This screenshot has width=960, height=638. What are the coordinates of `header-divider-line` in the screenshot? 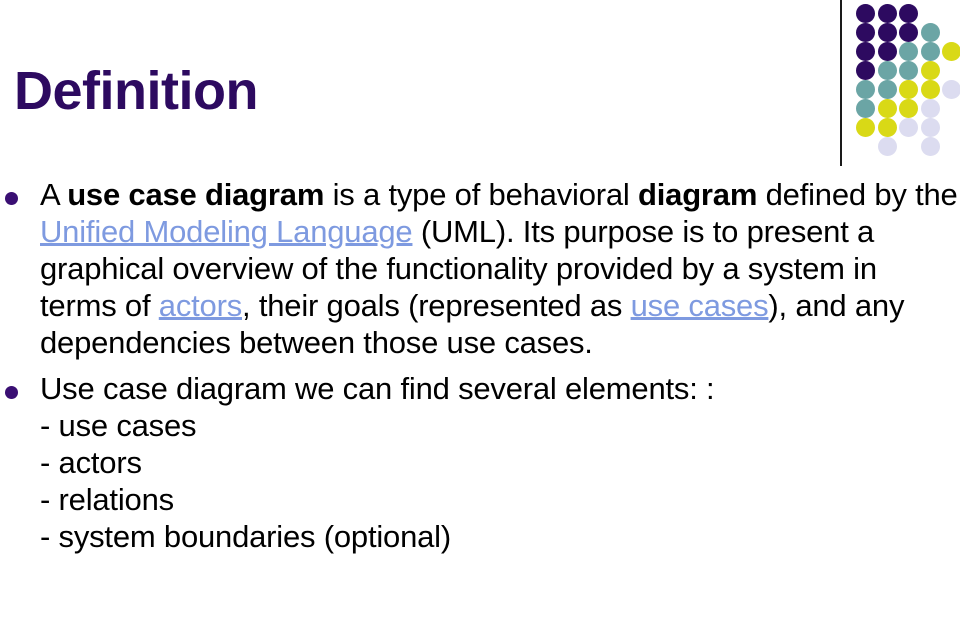 It's located at (841, 83).